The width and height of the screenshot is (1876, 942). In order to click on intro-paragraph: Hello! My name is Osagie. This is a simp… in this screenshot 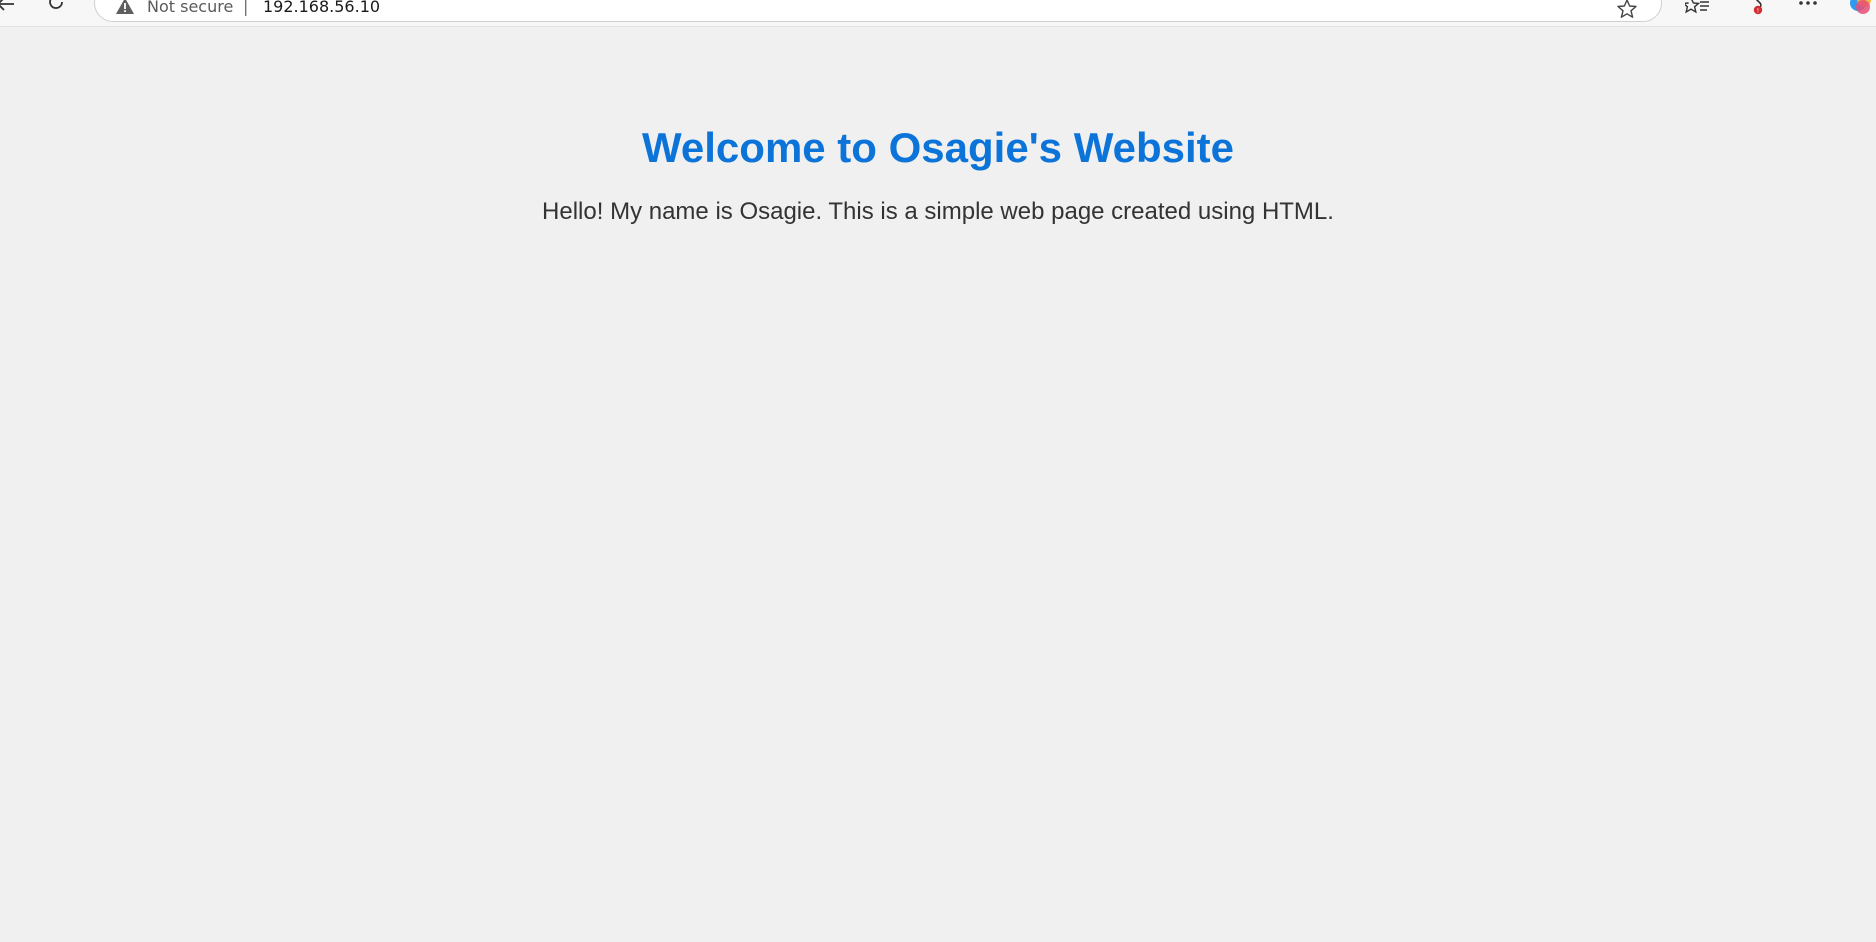, I will do `click(938, 211)`.